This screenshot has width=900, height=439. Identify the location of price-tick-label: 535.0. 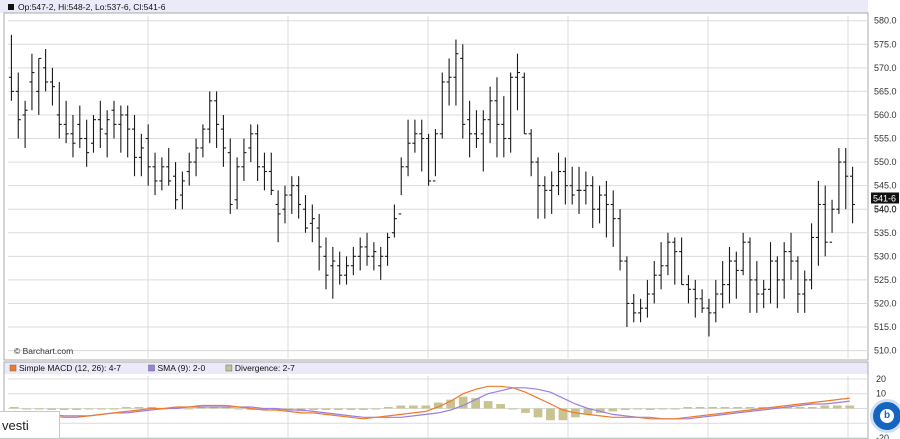
(885, 233).